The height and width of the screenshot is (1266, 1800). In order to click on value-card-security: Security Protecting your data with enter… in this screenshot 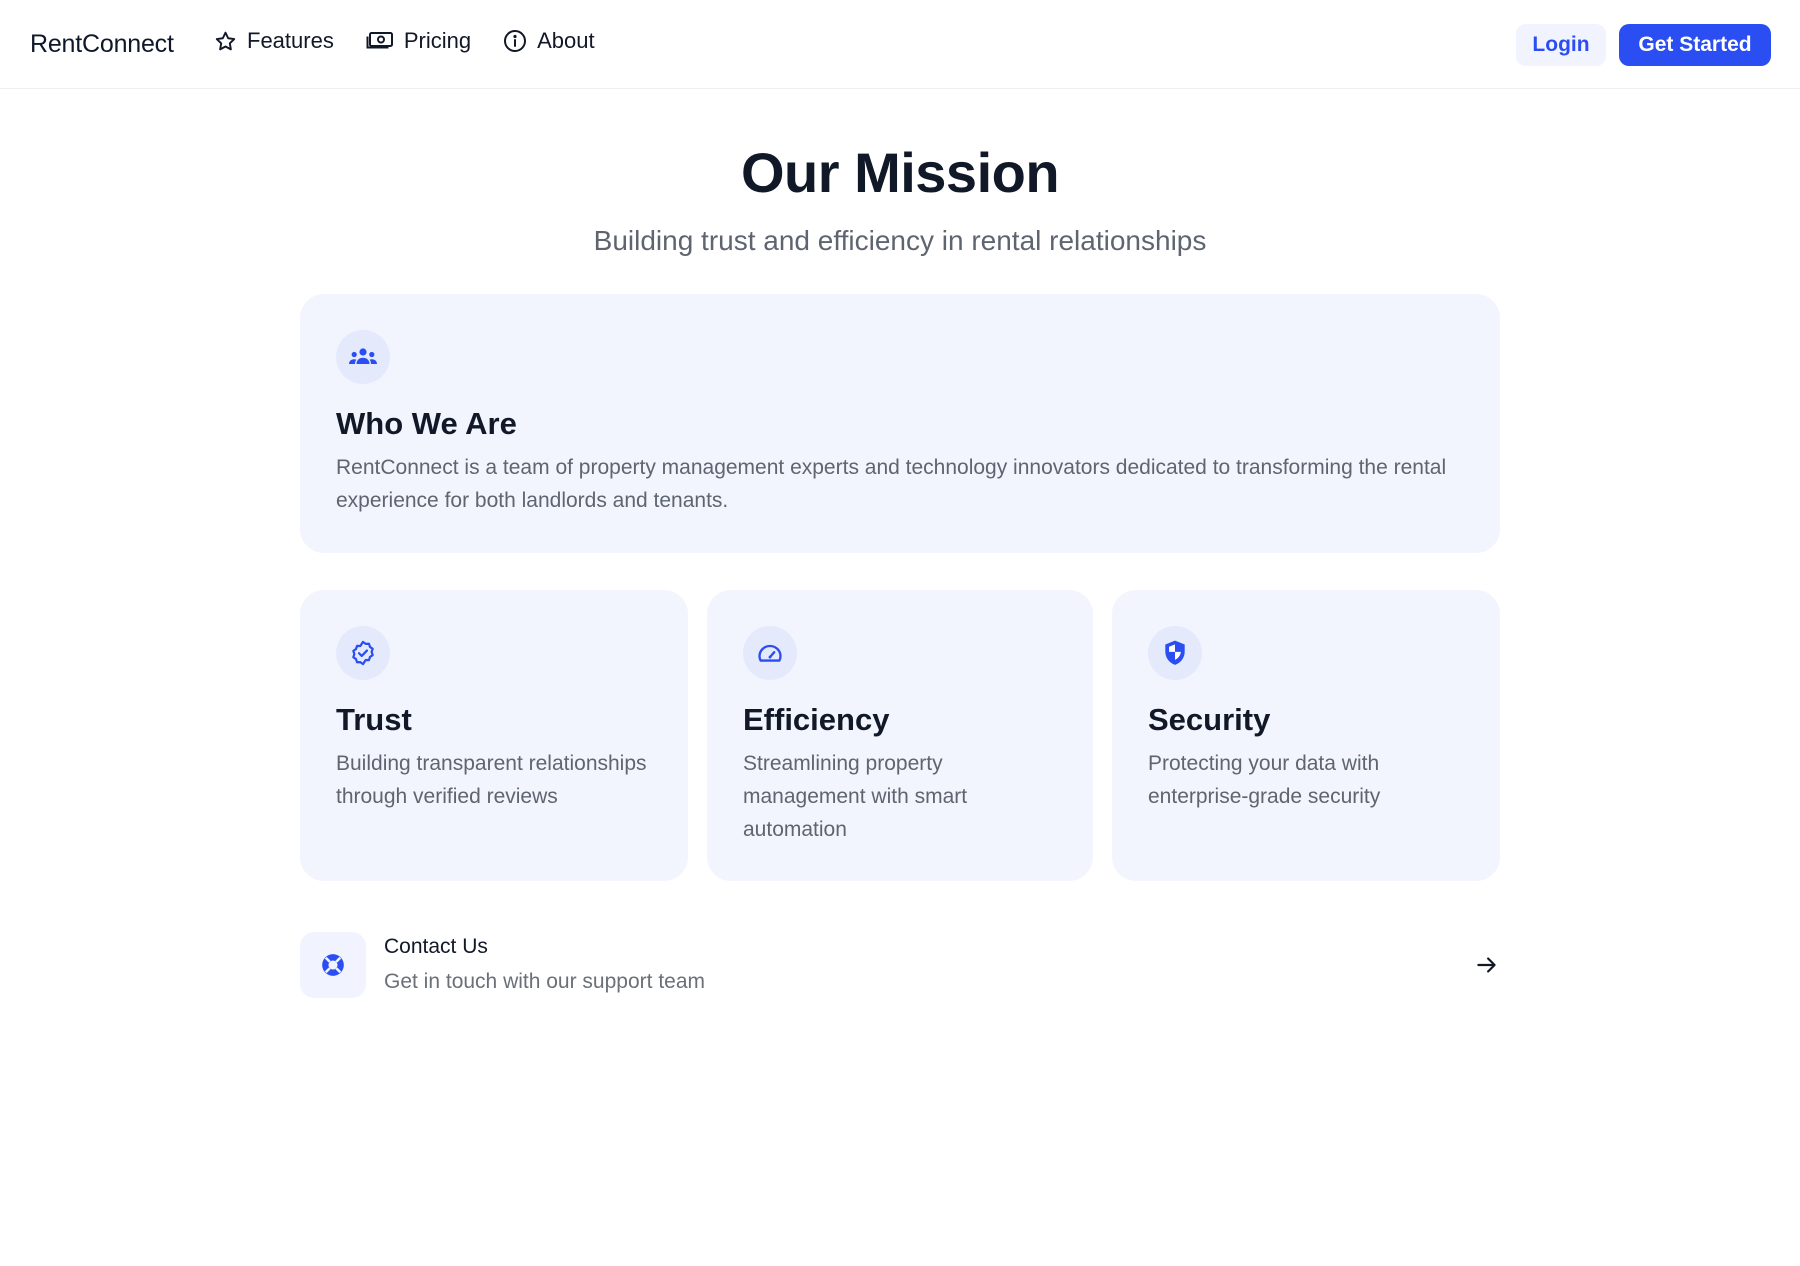, I will do `click(1306, 735)`.